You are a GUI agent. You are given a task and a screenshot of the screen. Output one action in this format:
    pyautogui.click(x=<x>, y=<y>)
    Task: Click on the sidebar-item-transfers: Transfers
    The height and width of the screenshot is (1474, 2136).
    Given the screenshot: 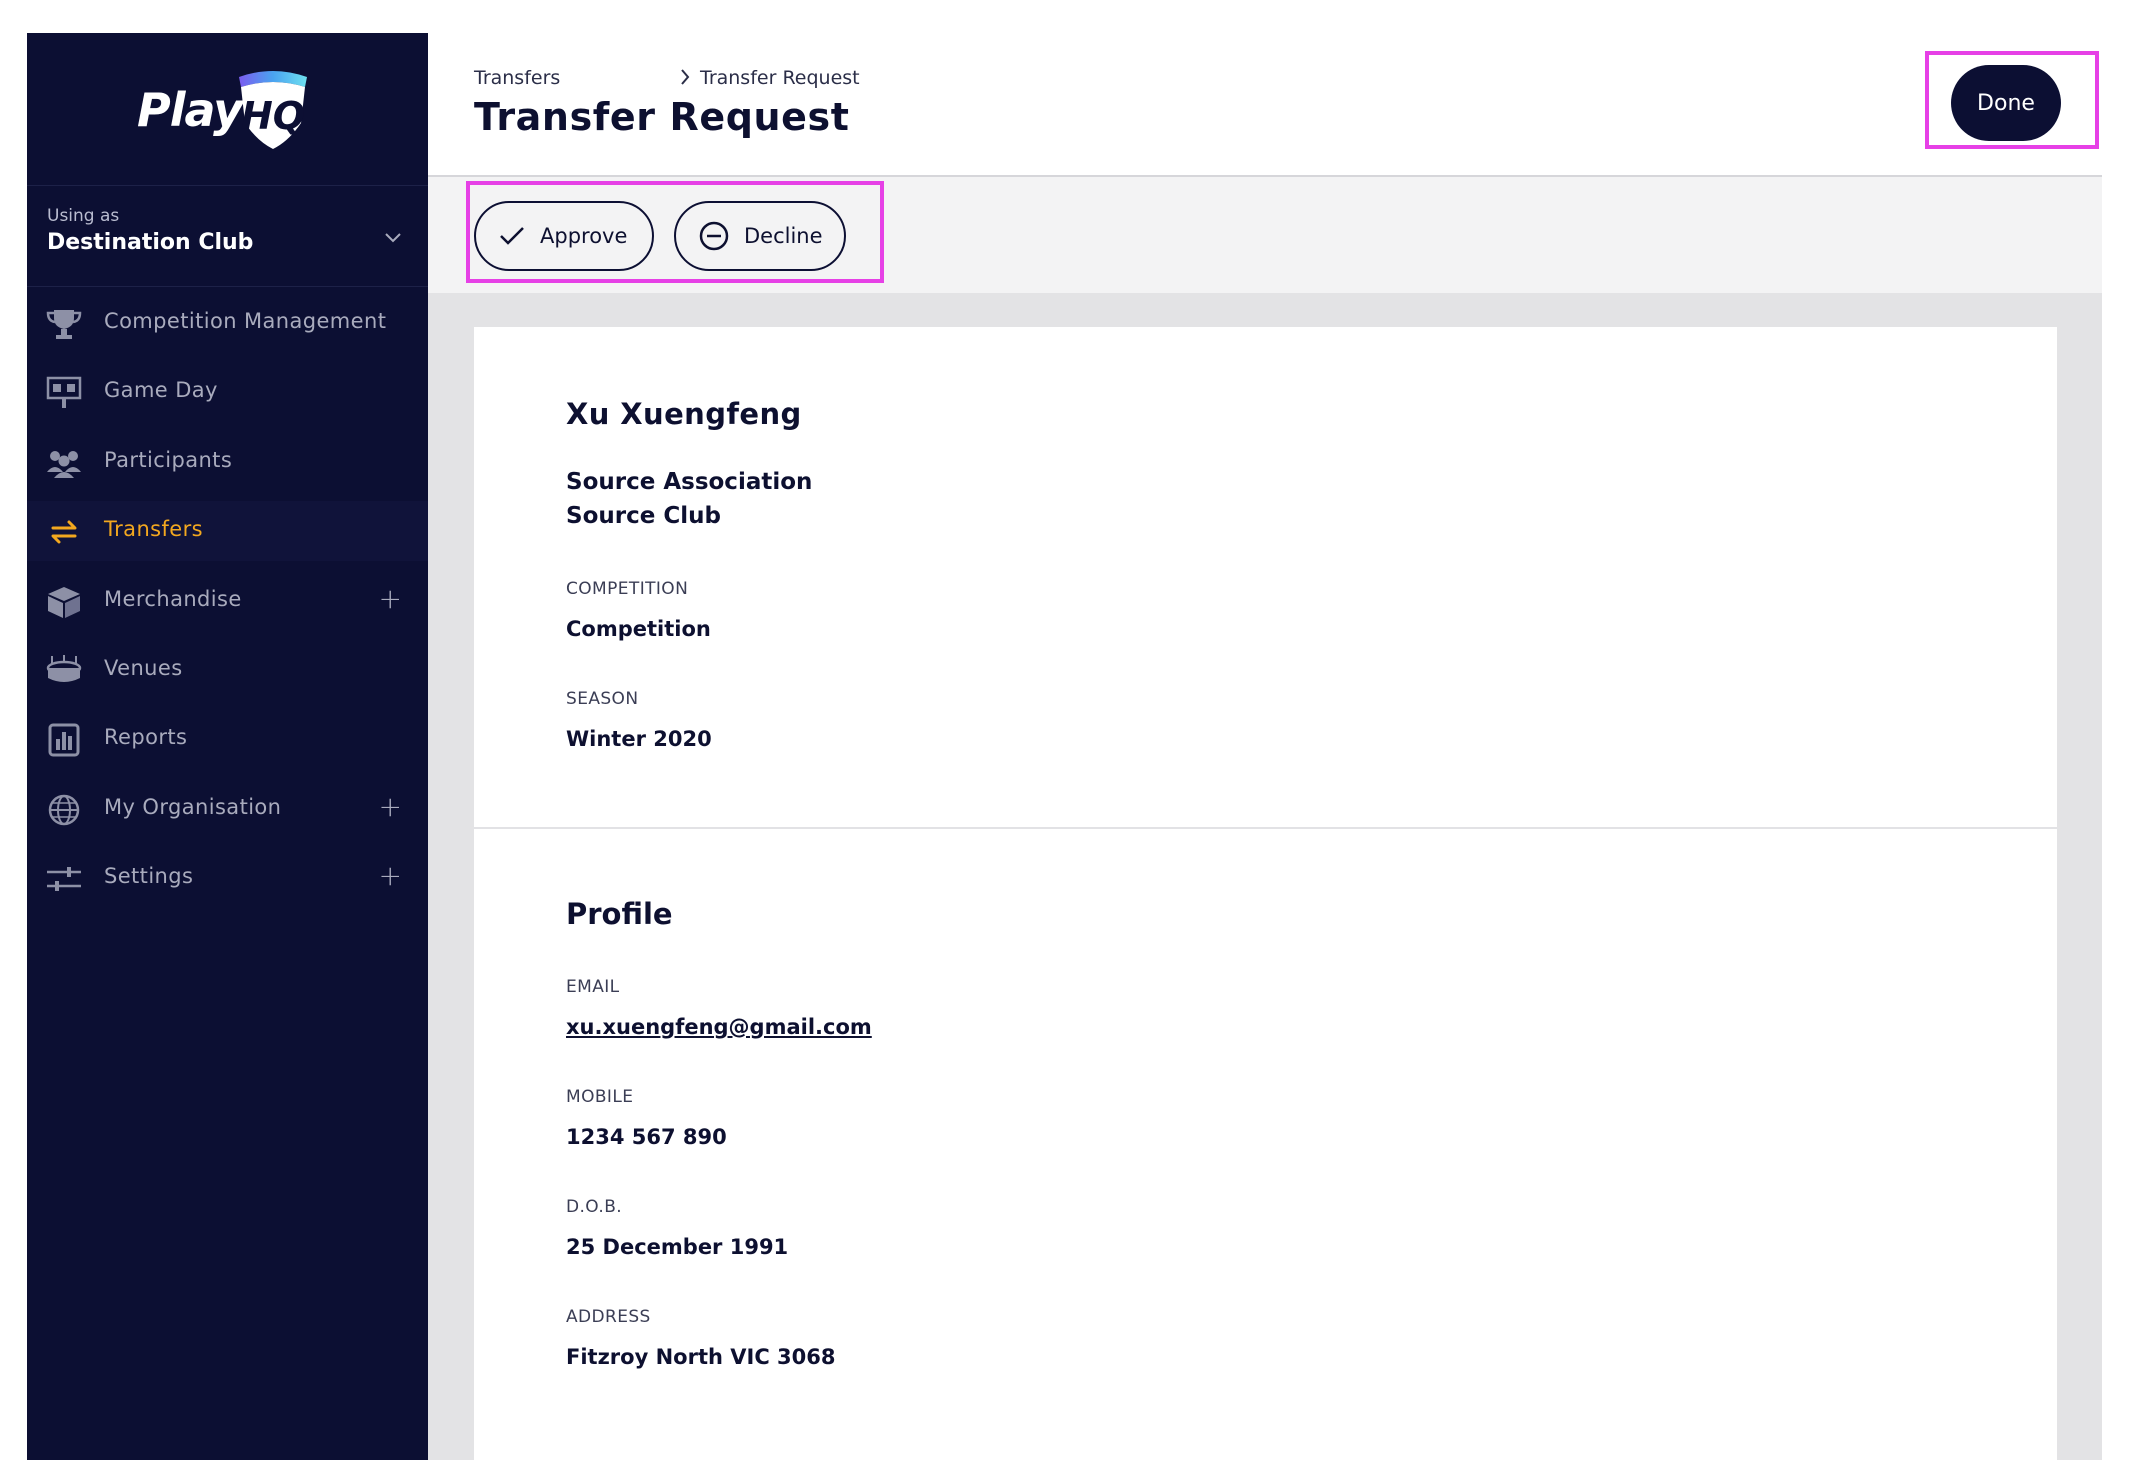 What is the action you would take?
    pyautogui.click(x=227, y=531)
    